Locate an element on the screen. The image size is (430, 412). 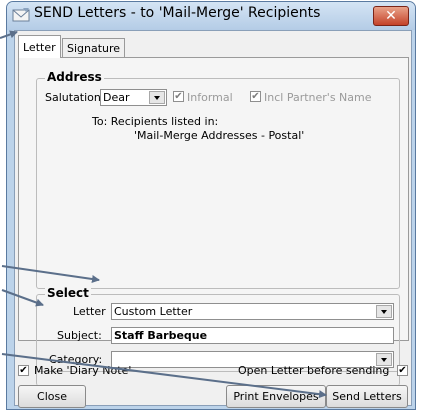
salutation-label: Salutation: is located at coordinates (75, 97).